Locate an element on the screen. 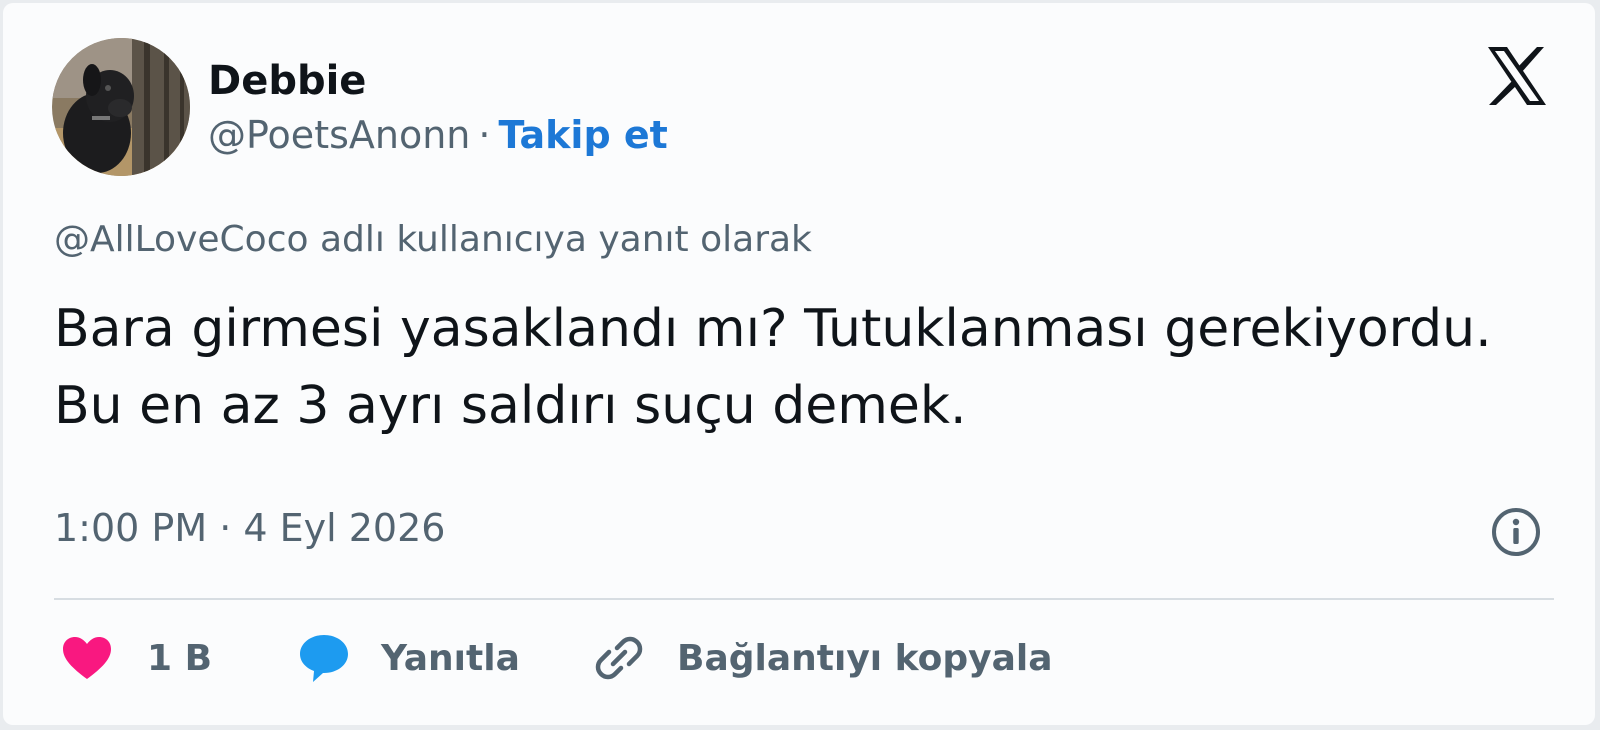  x-logo-icon is located at coordinates (1517, 76).